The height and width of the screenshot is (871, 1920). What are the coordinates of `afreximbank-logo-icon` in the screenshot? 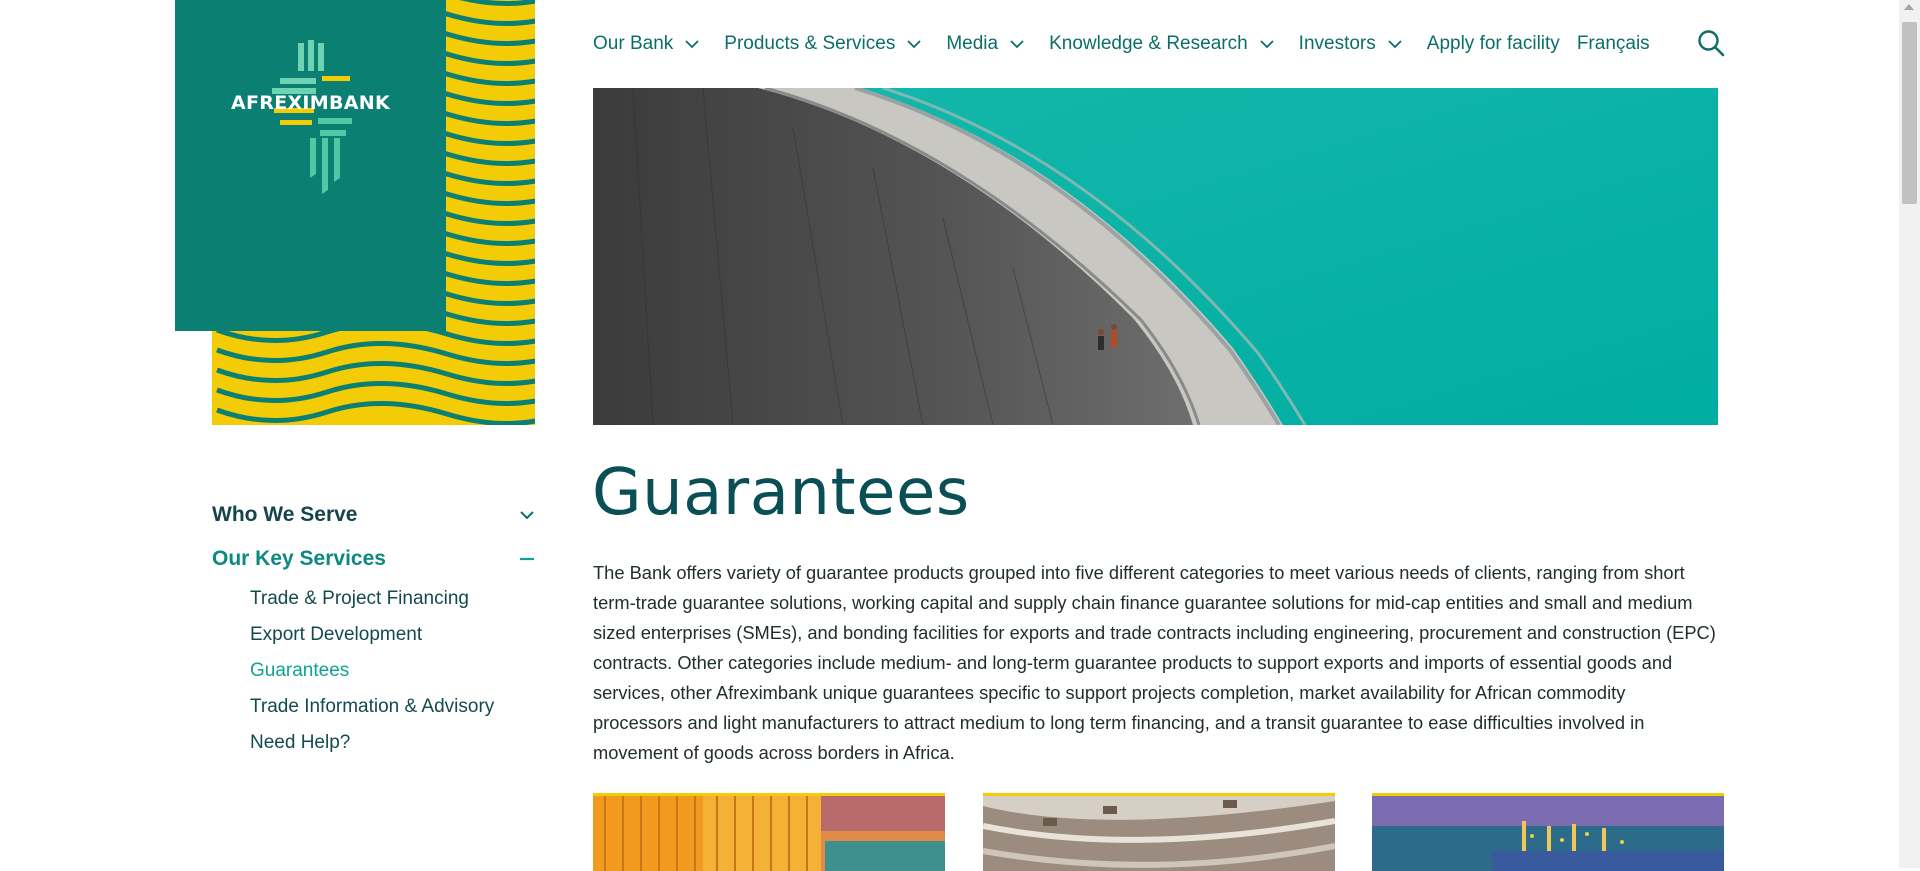 It's located at (312, 117).